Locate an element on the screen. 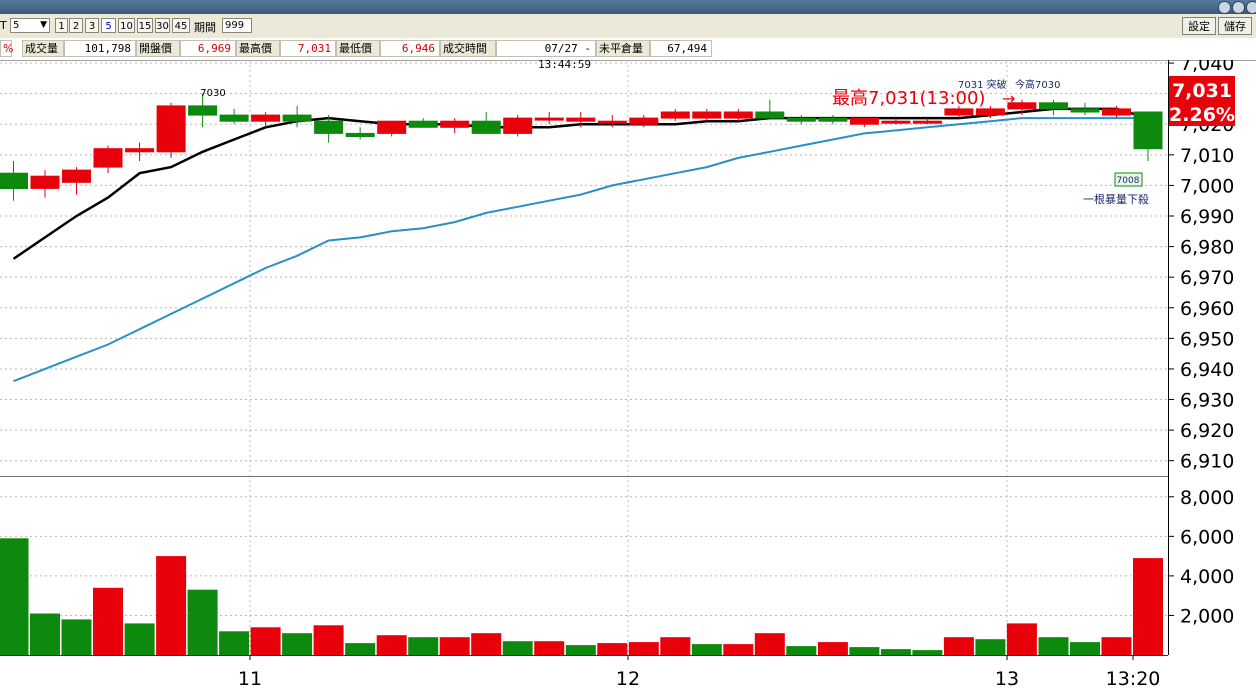 The width and height of the screenshot is (1256, 691). y-tick-label: 6,990 is located at coordinates (1207, 217).